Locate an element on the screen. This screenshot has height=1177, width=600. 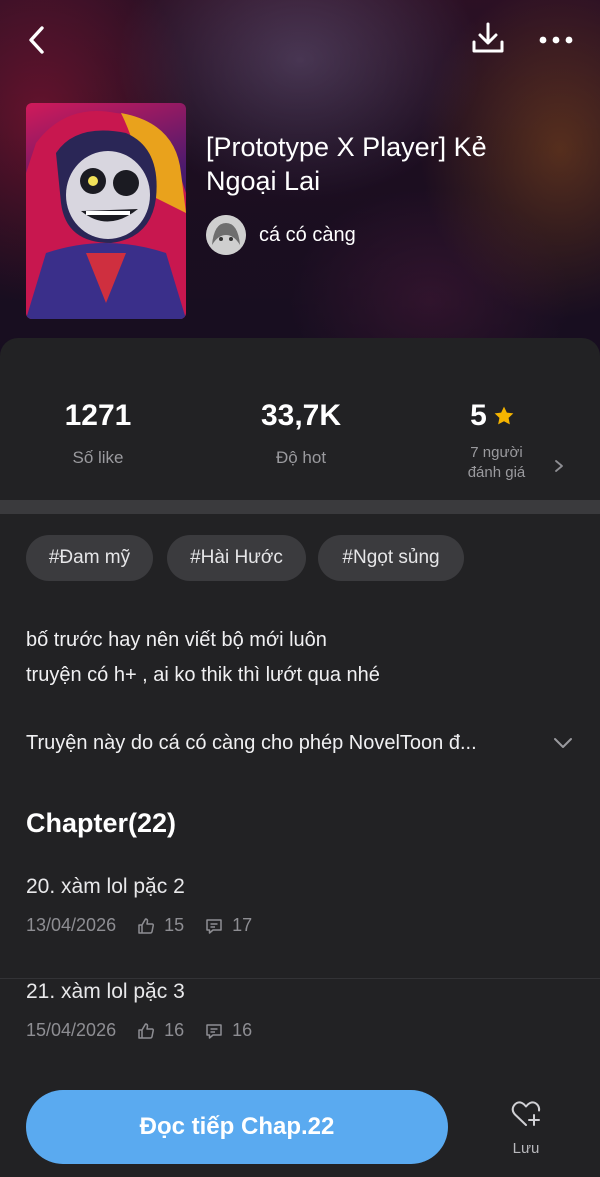
book-cover is located at coordinates (106, 211).